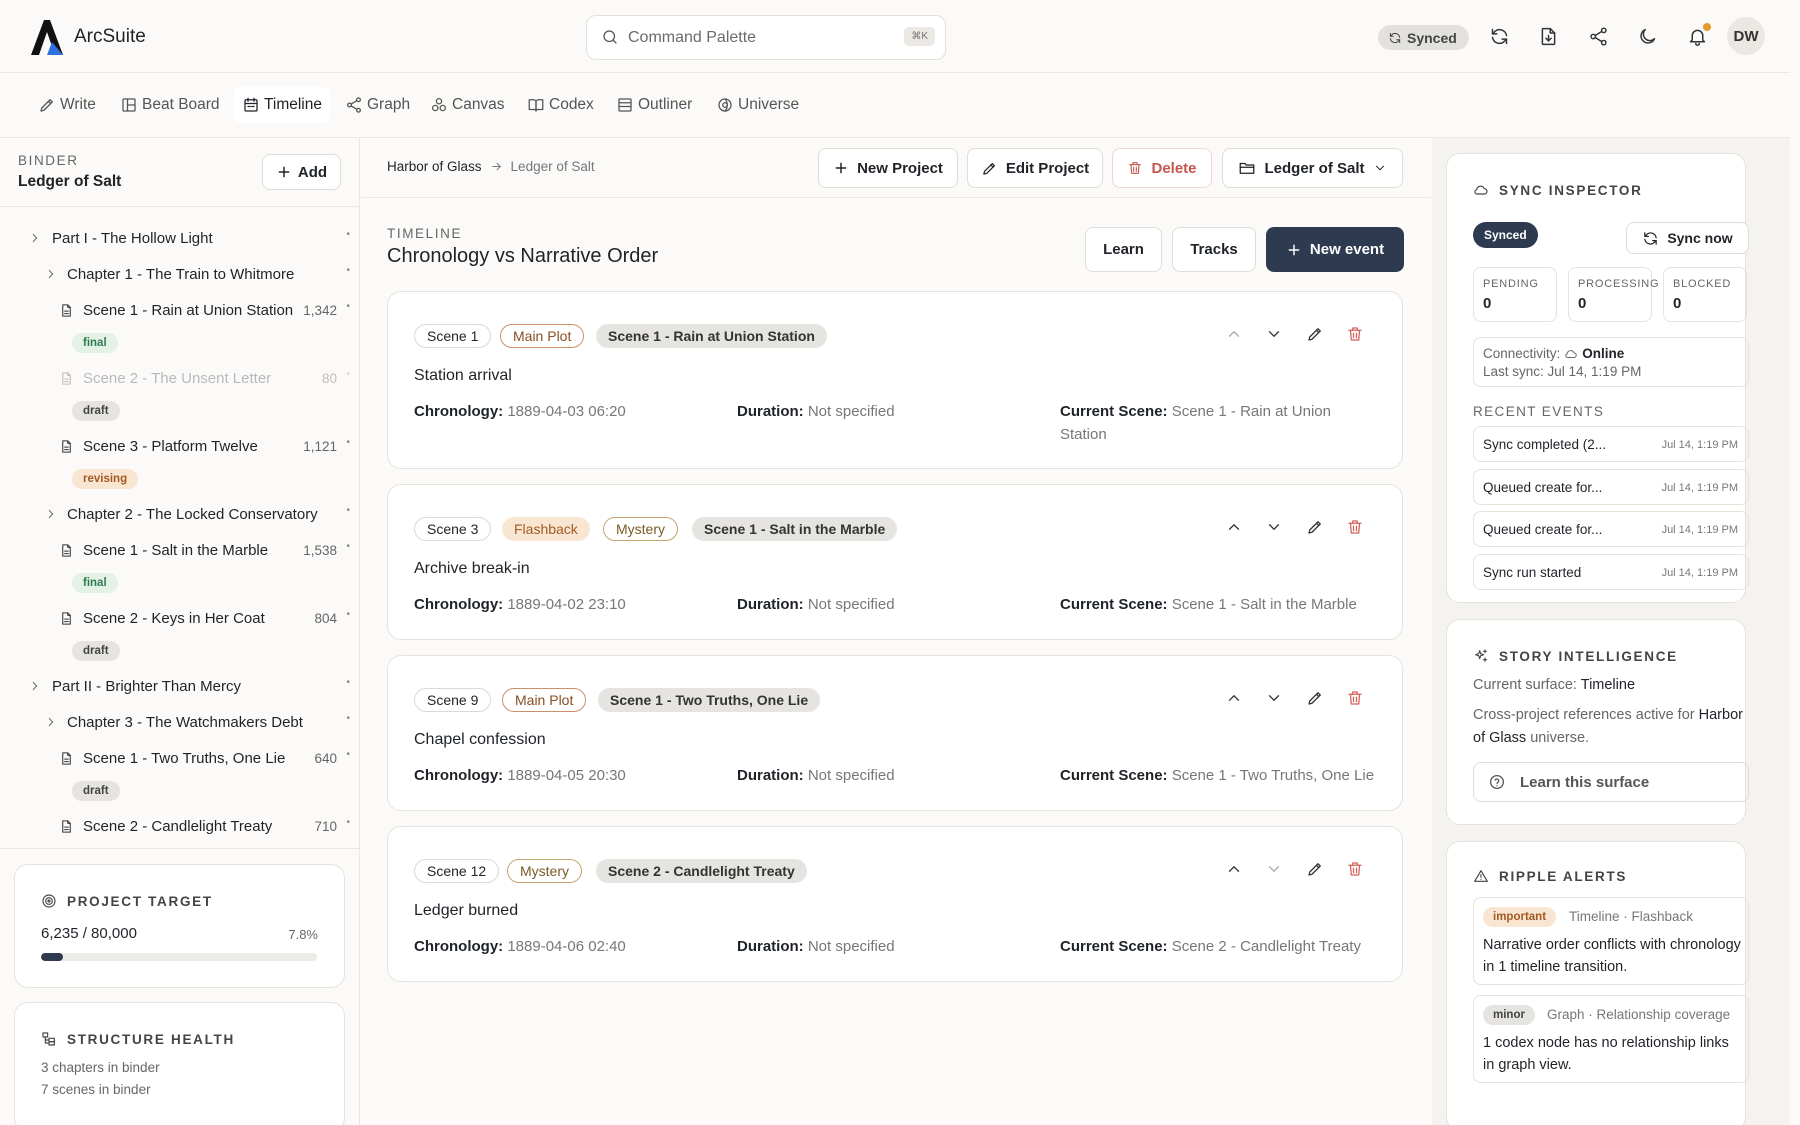 The width and height of the screenshot is (1800, 1125). I want to click on field-value: Not specified, so click(851, 946).